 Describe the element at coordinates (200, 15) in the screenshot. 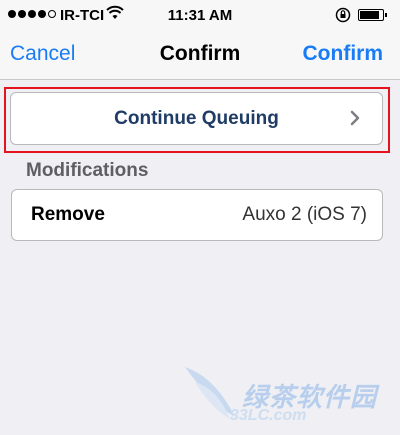

I see `status-bar: IR-TCI 11:31 AM` at that location.